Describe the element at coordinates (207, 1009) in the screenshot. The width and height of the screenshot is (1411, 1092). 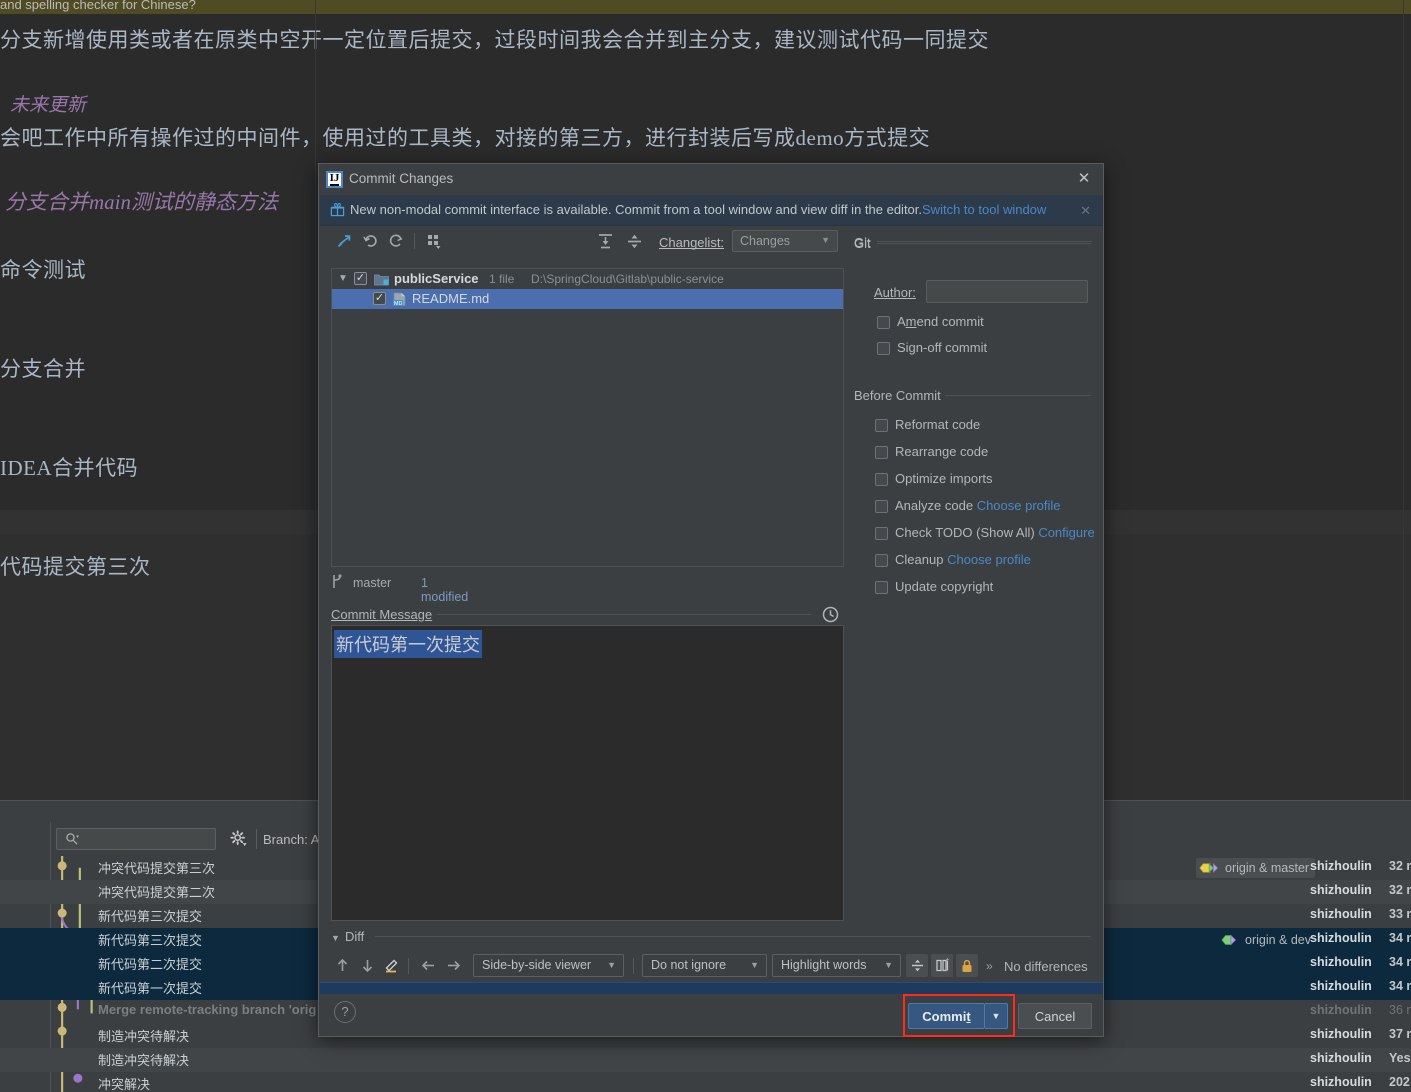
I see `commit-message: Merge remote-tracking branch 'orig` at that location.